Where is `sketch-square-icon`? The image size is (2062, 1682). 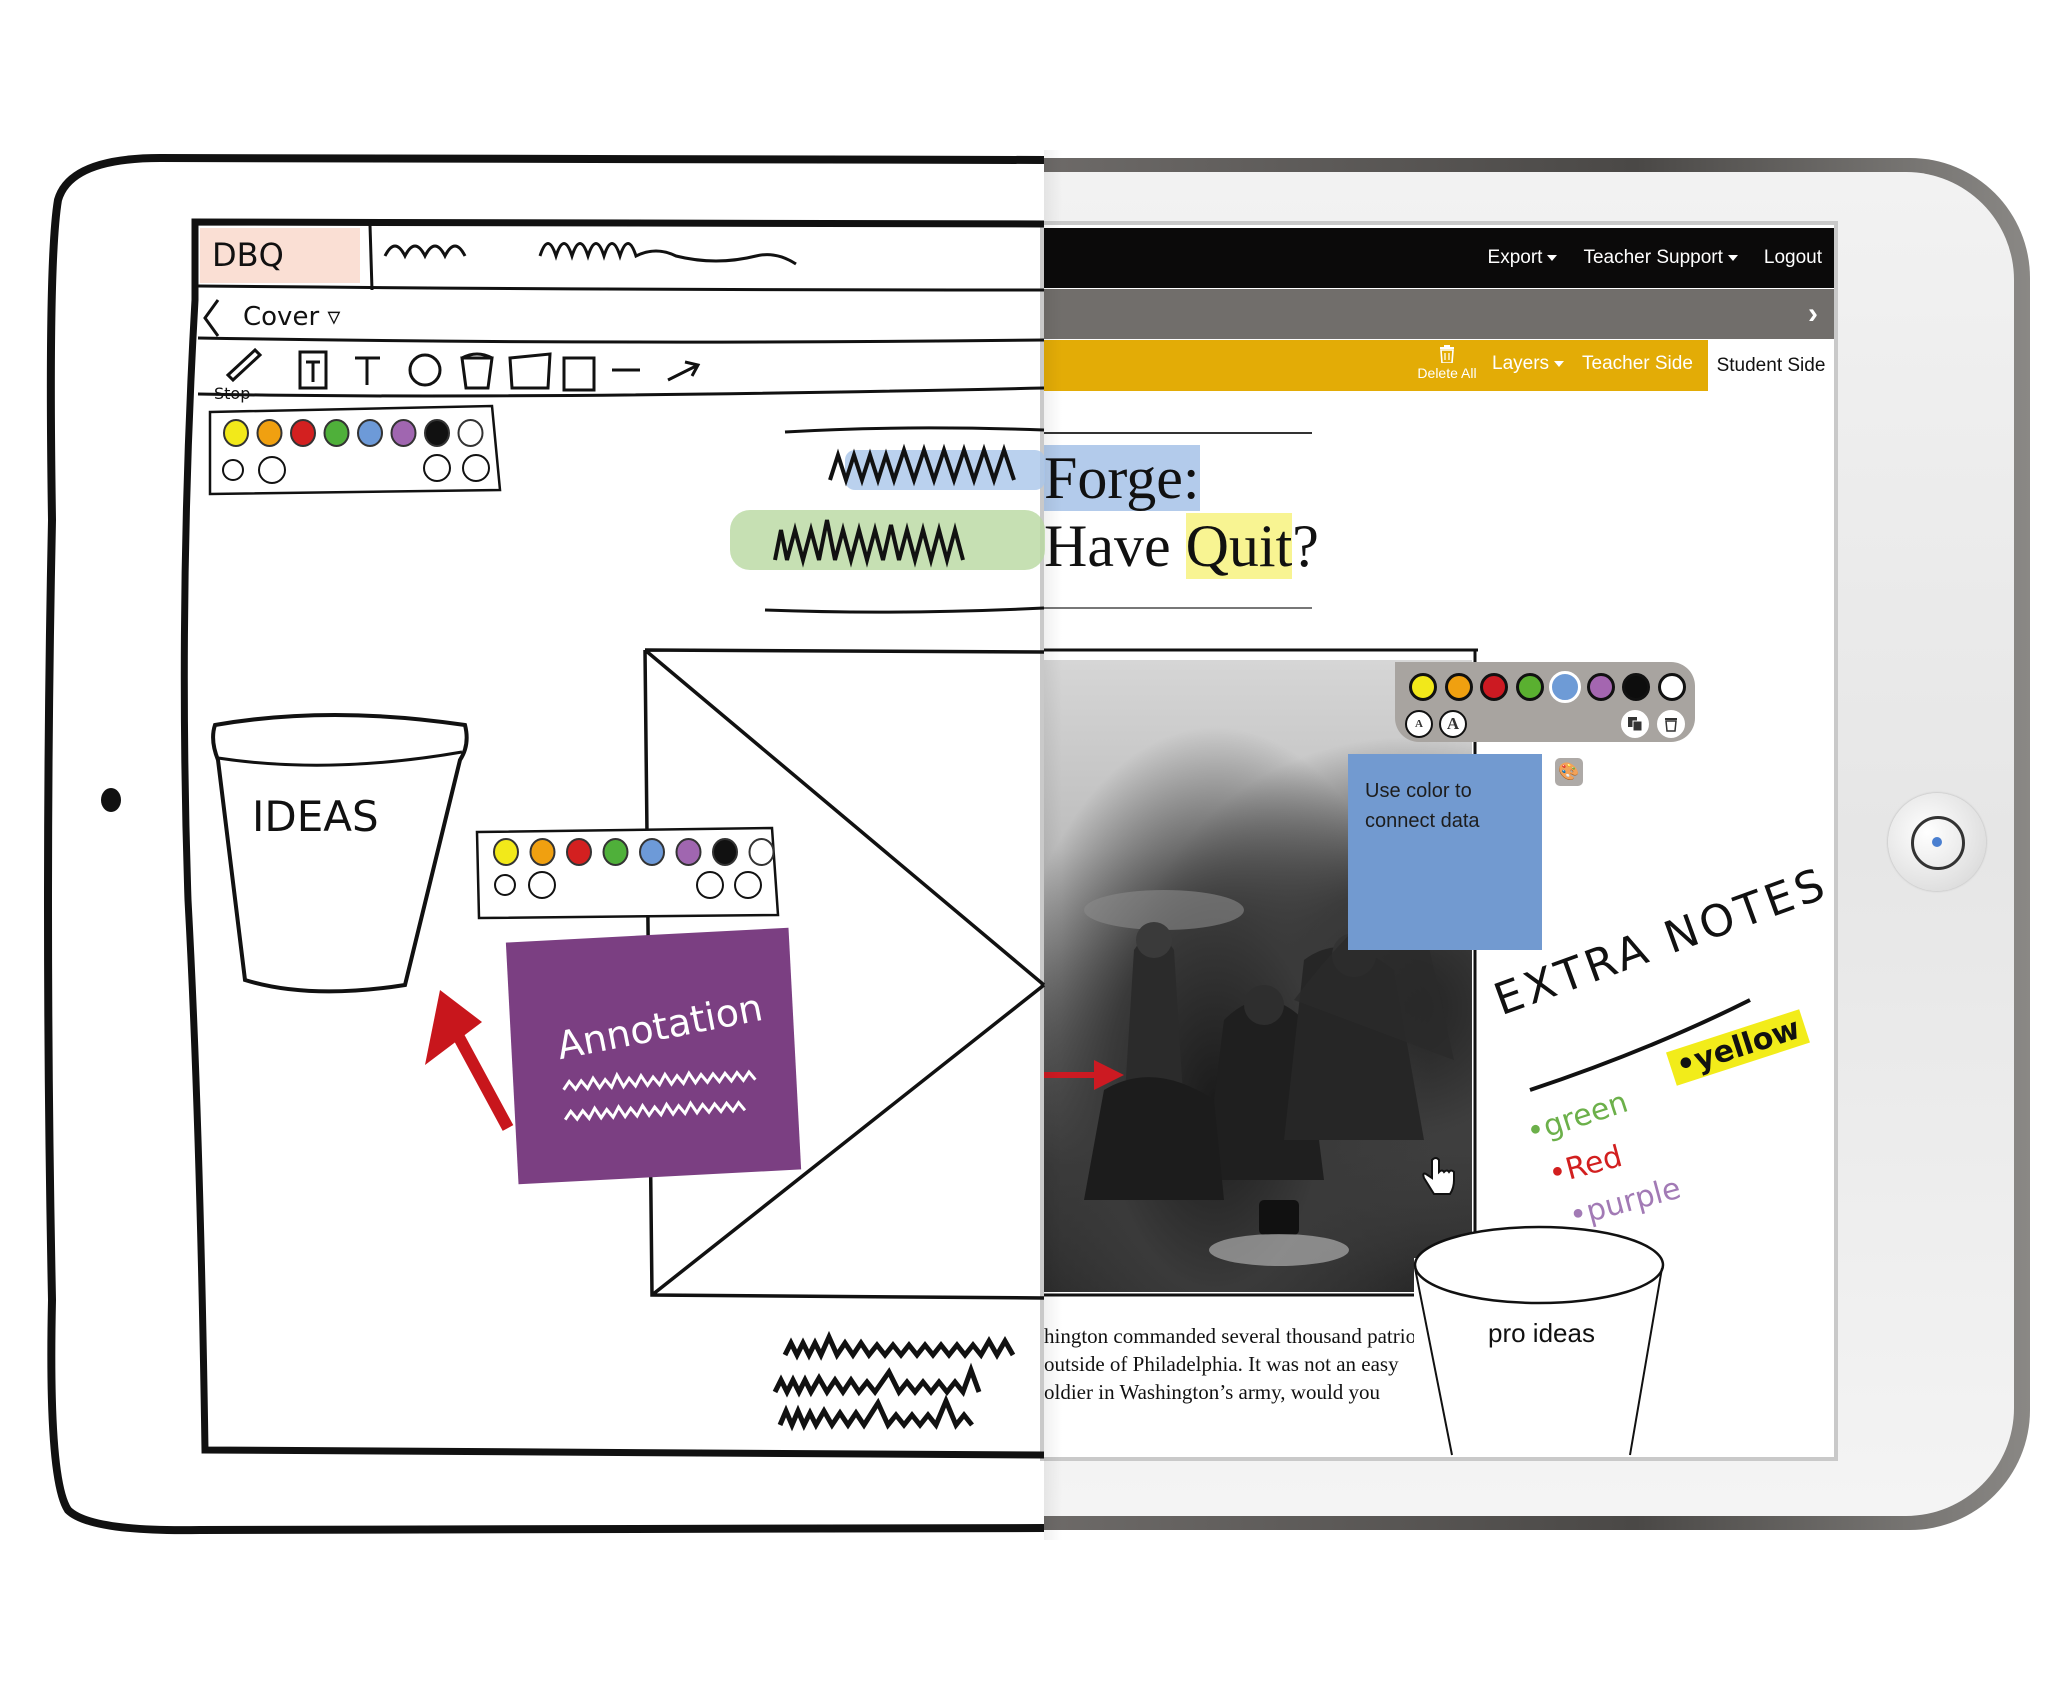 sketch-square-icon is located at coordinates (579, 374).